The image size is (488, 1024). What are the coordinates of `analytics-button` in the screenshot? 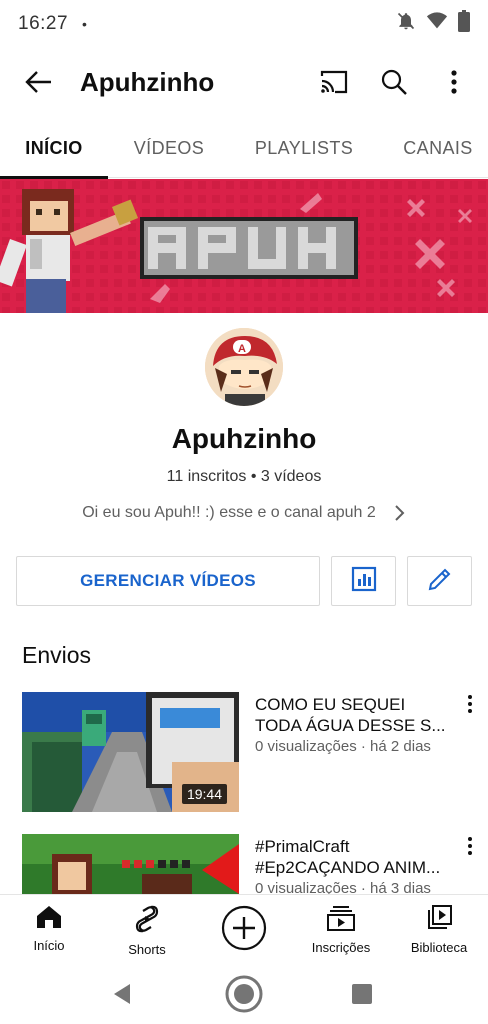 It's located at (363, 581).